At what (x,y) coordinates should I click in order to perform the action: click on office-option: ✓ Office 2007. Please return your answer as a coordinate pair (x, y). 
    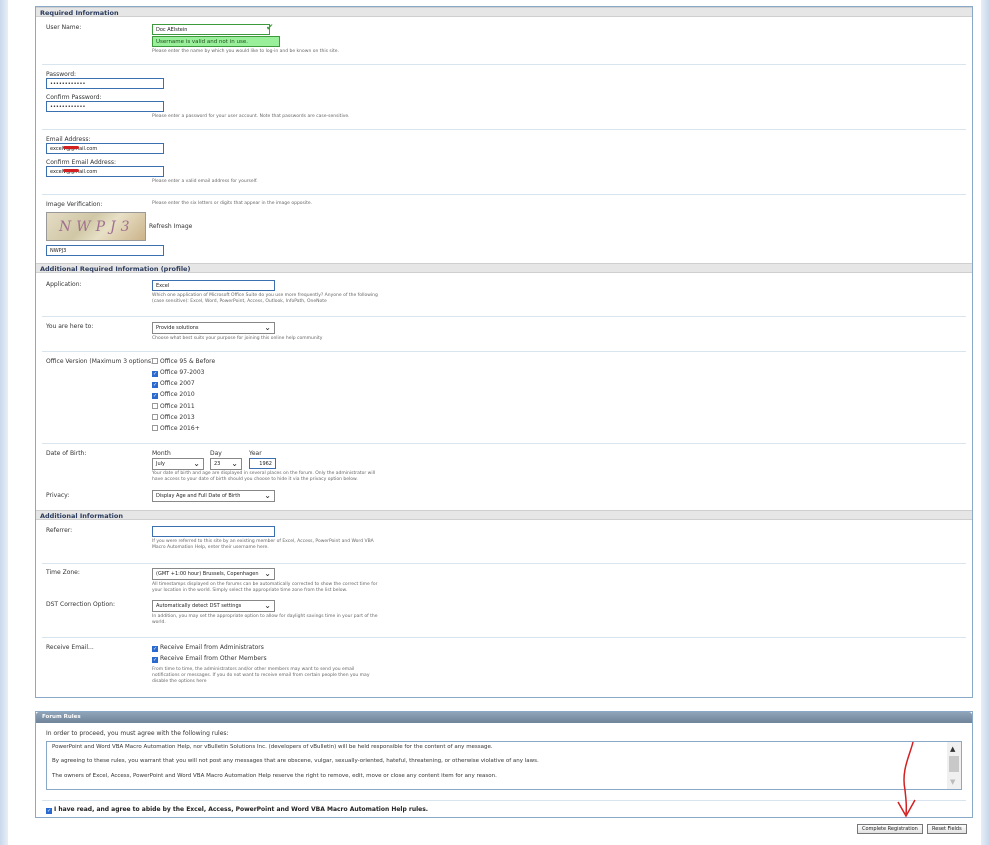
    Looking at the image, I should click on (173, 384).